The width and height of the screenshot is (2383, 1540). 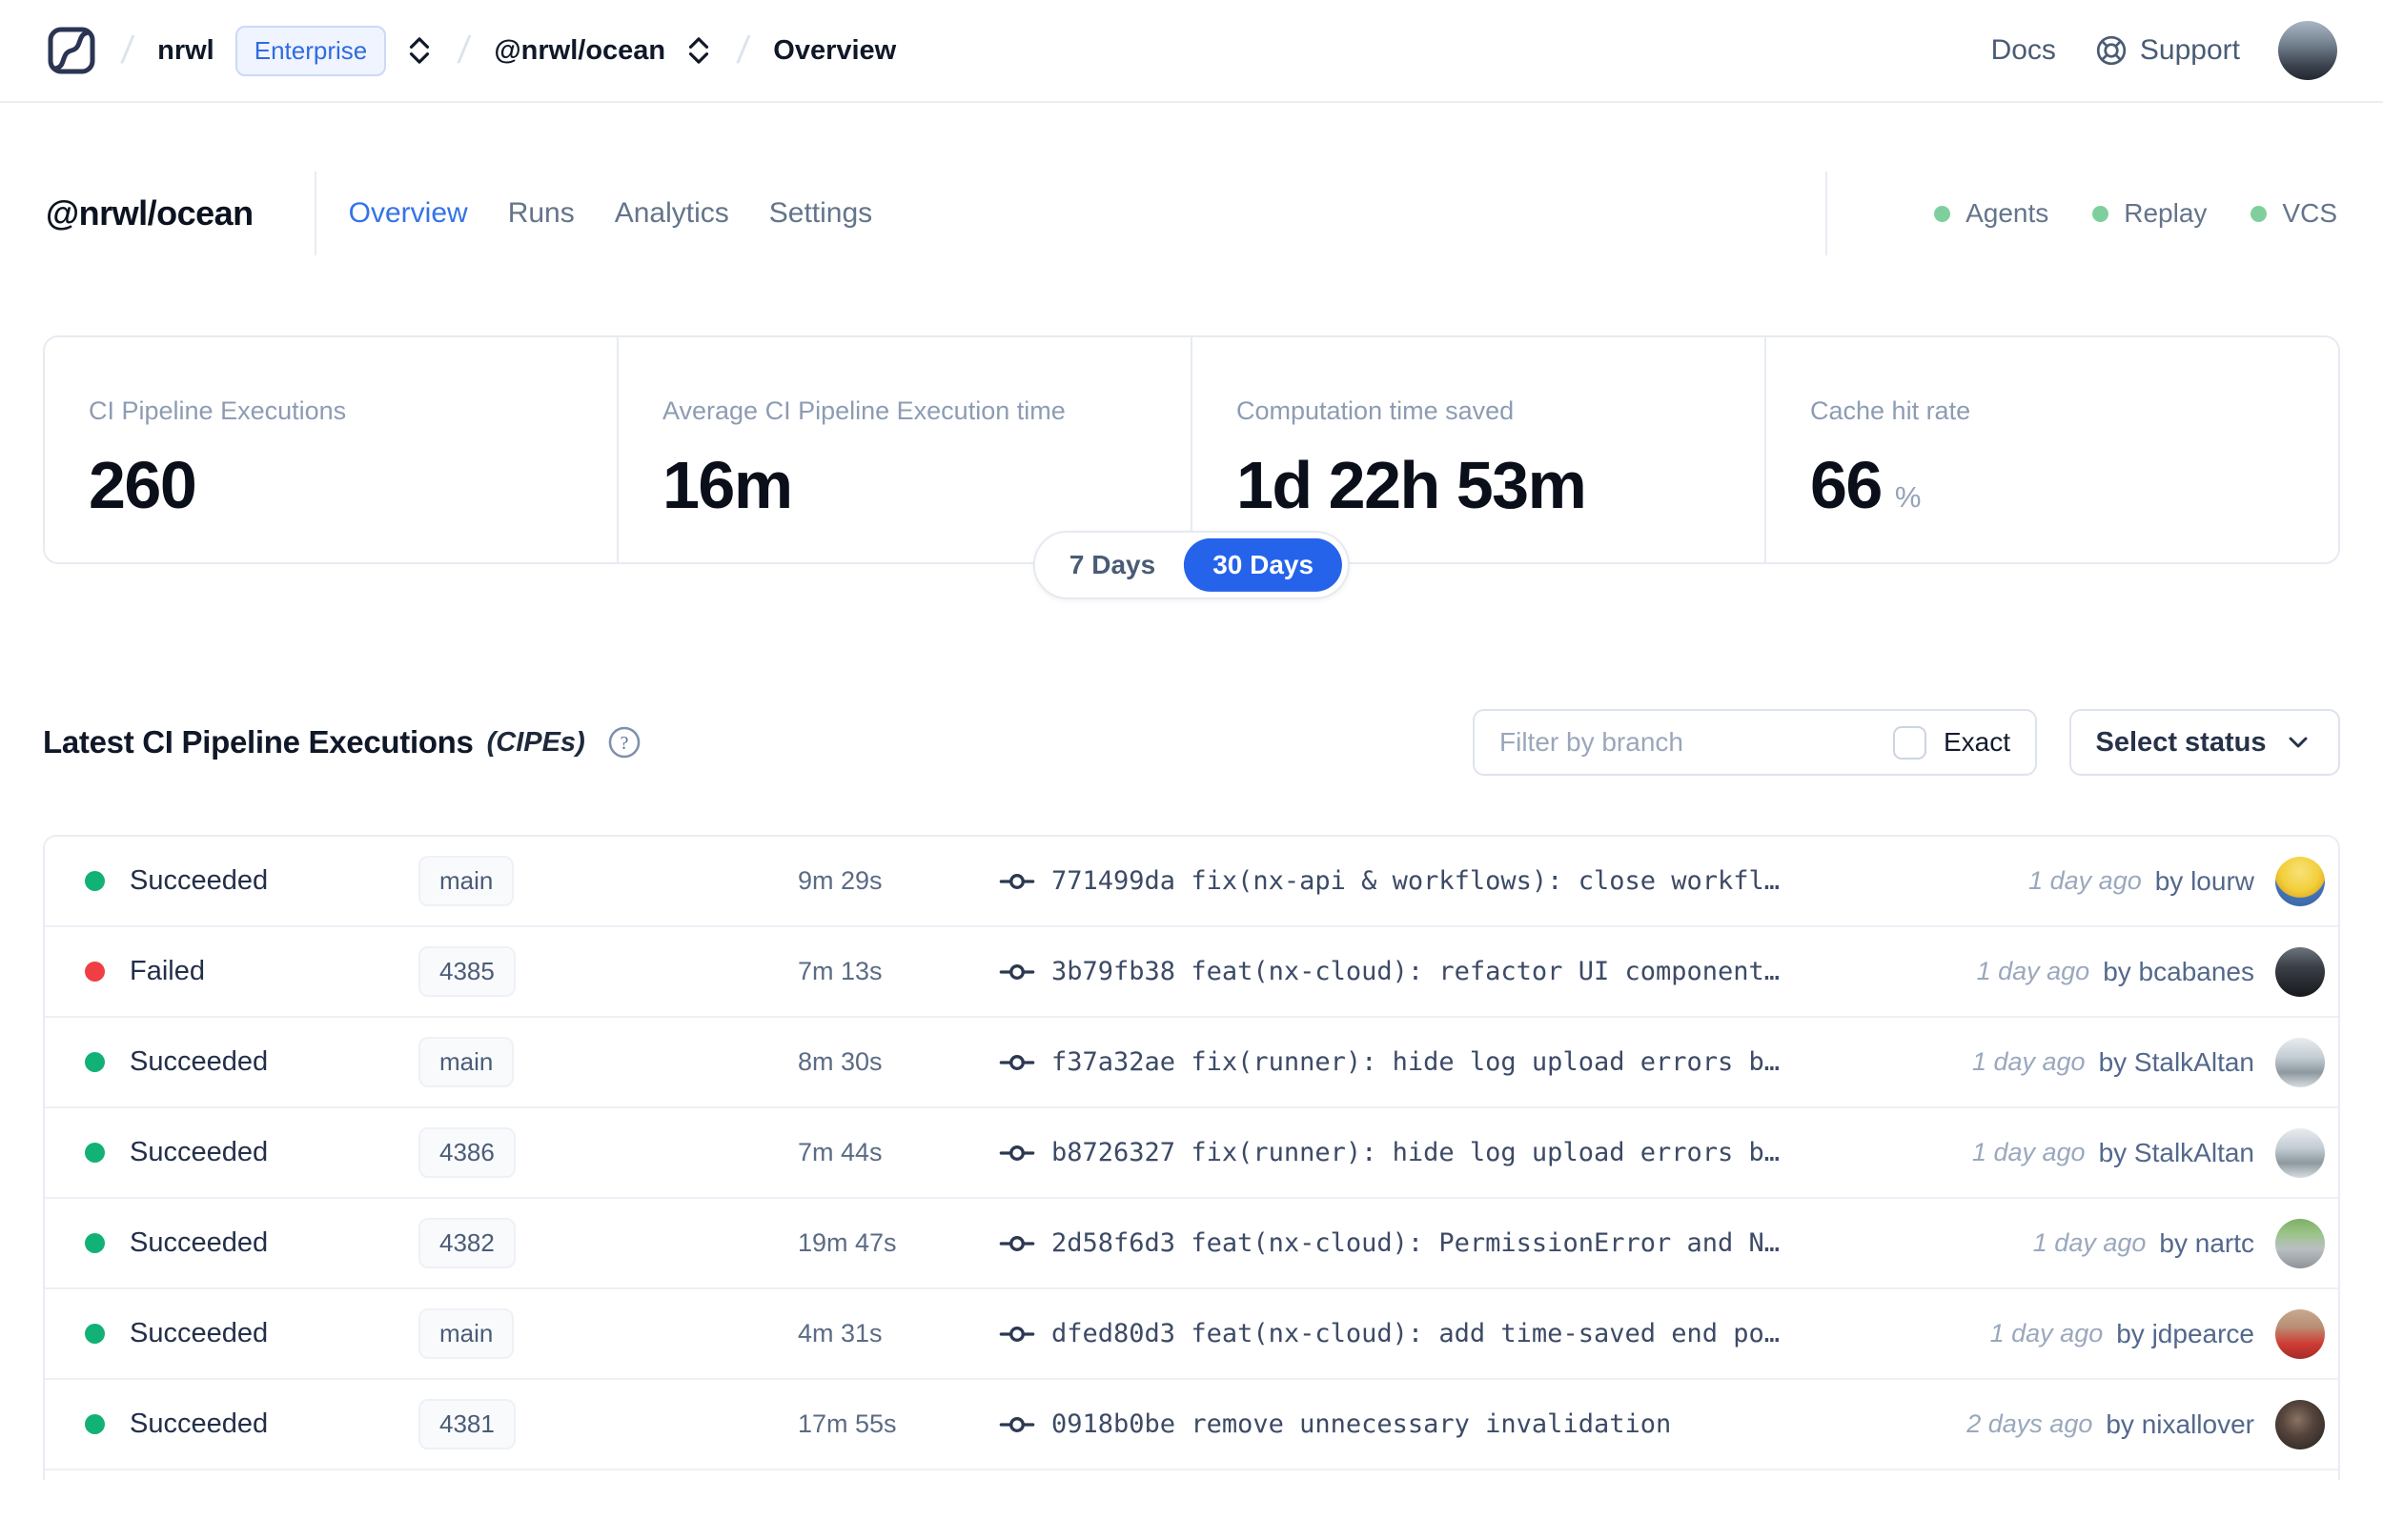 What do you see at coordinates (1910, 742) in the screenshot?
I see `exact-checkbox` at bounding box center [1910, 742].